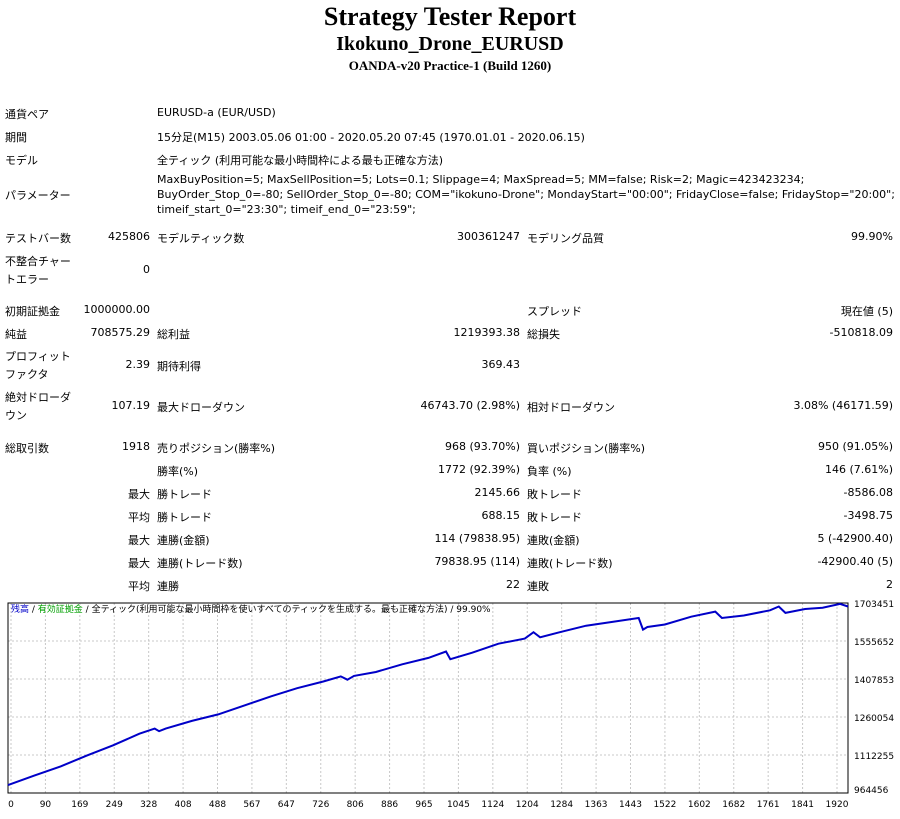 The width and height of the screenshot is (900, 819). I want to click on params-label: パラメーター, so click(38, 195).